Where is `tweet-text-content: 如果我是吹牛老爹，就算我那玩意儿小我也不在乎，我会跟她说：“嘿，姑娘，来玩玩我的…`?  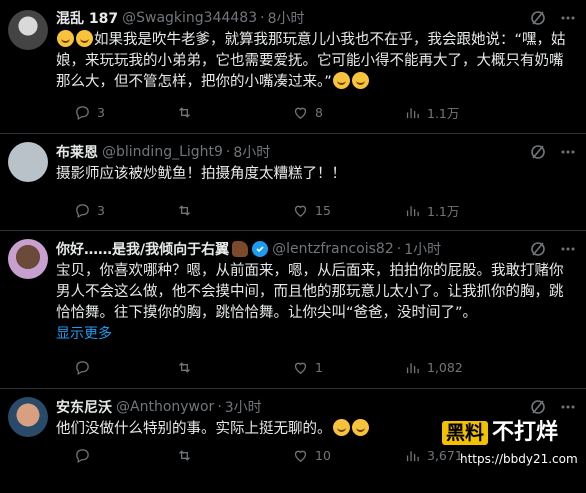
tweet-text-content: 如果我是吹牛老爹，就算我那玩意儿小我也不在乎，我会跟她说：“嘿，姑娘，来玩玩我的… is located at coordinates (311, 61).